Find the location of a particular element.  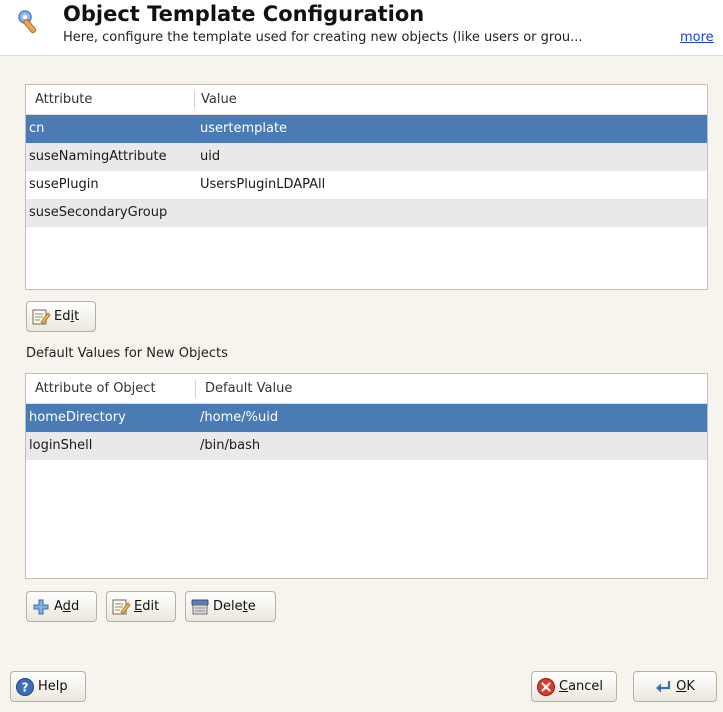

cell-value: /bin/bash is located at coordinates (230, 445).